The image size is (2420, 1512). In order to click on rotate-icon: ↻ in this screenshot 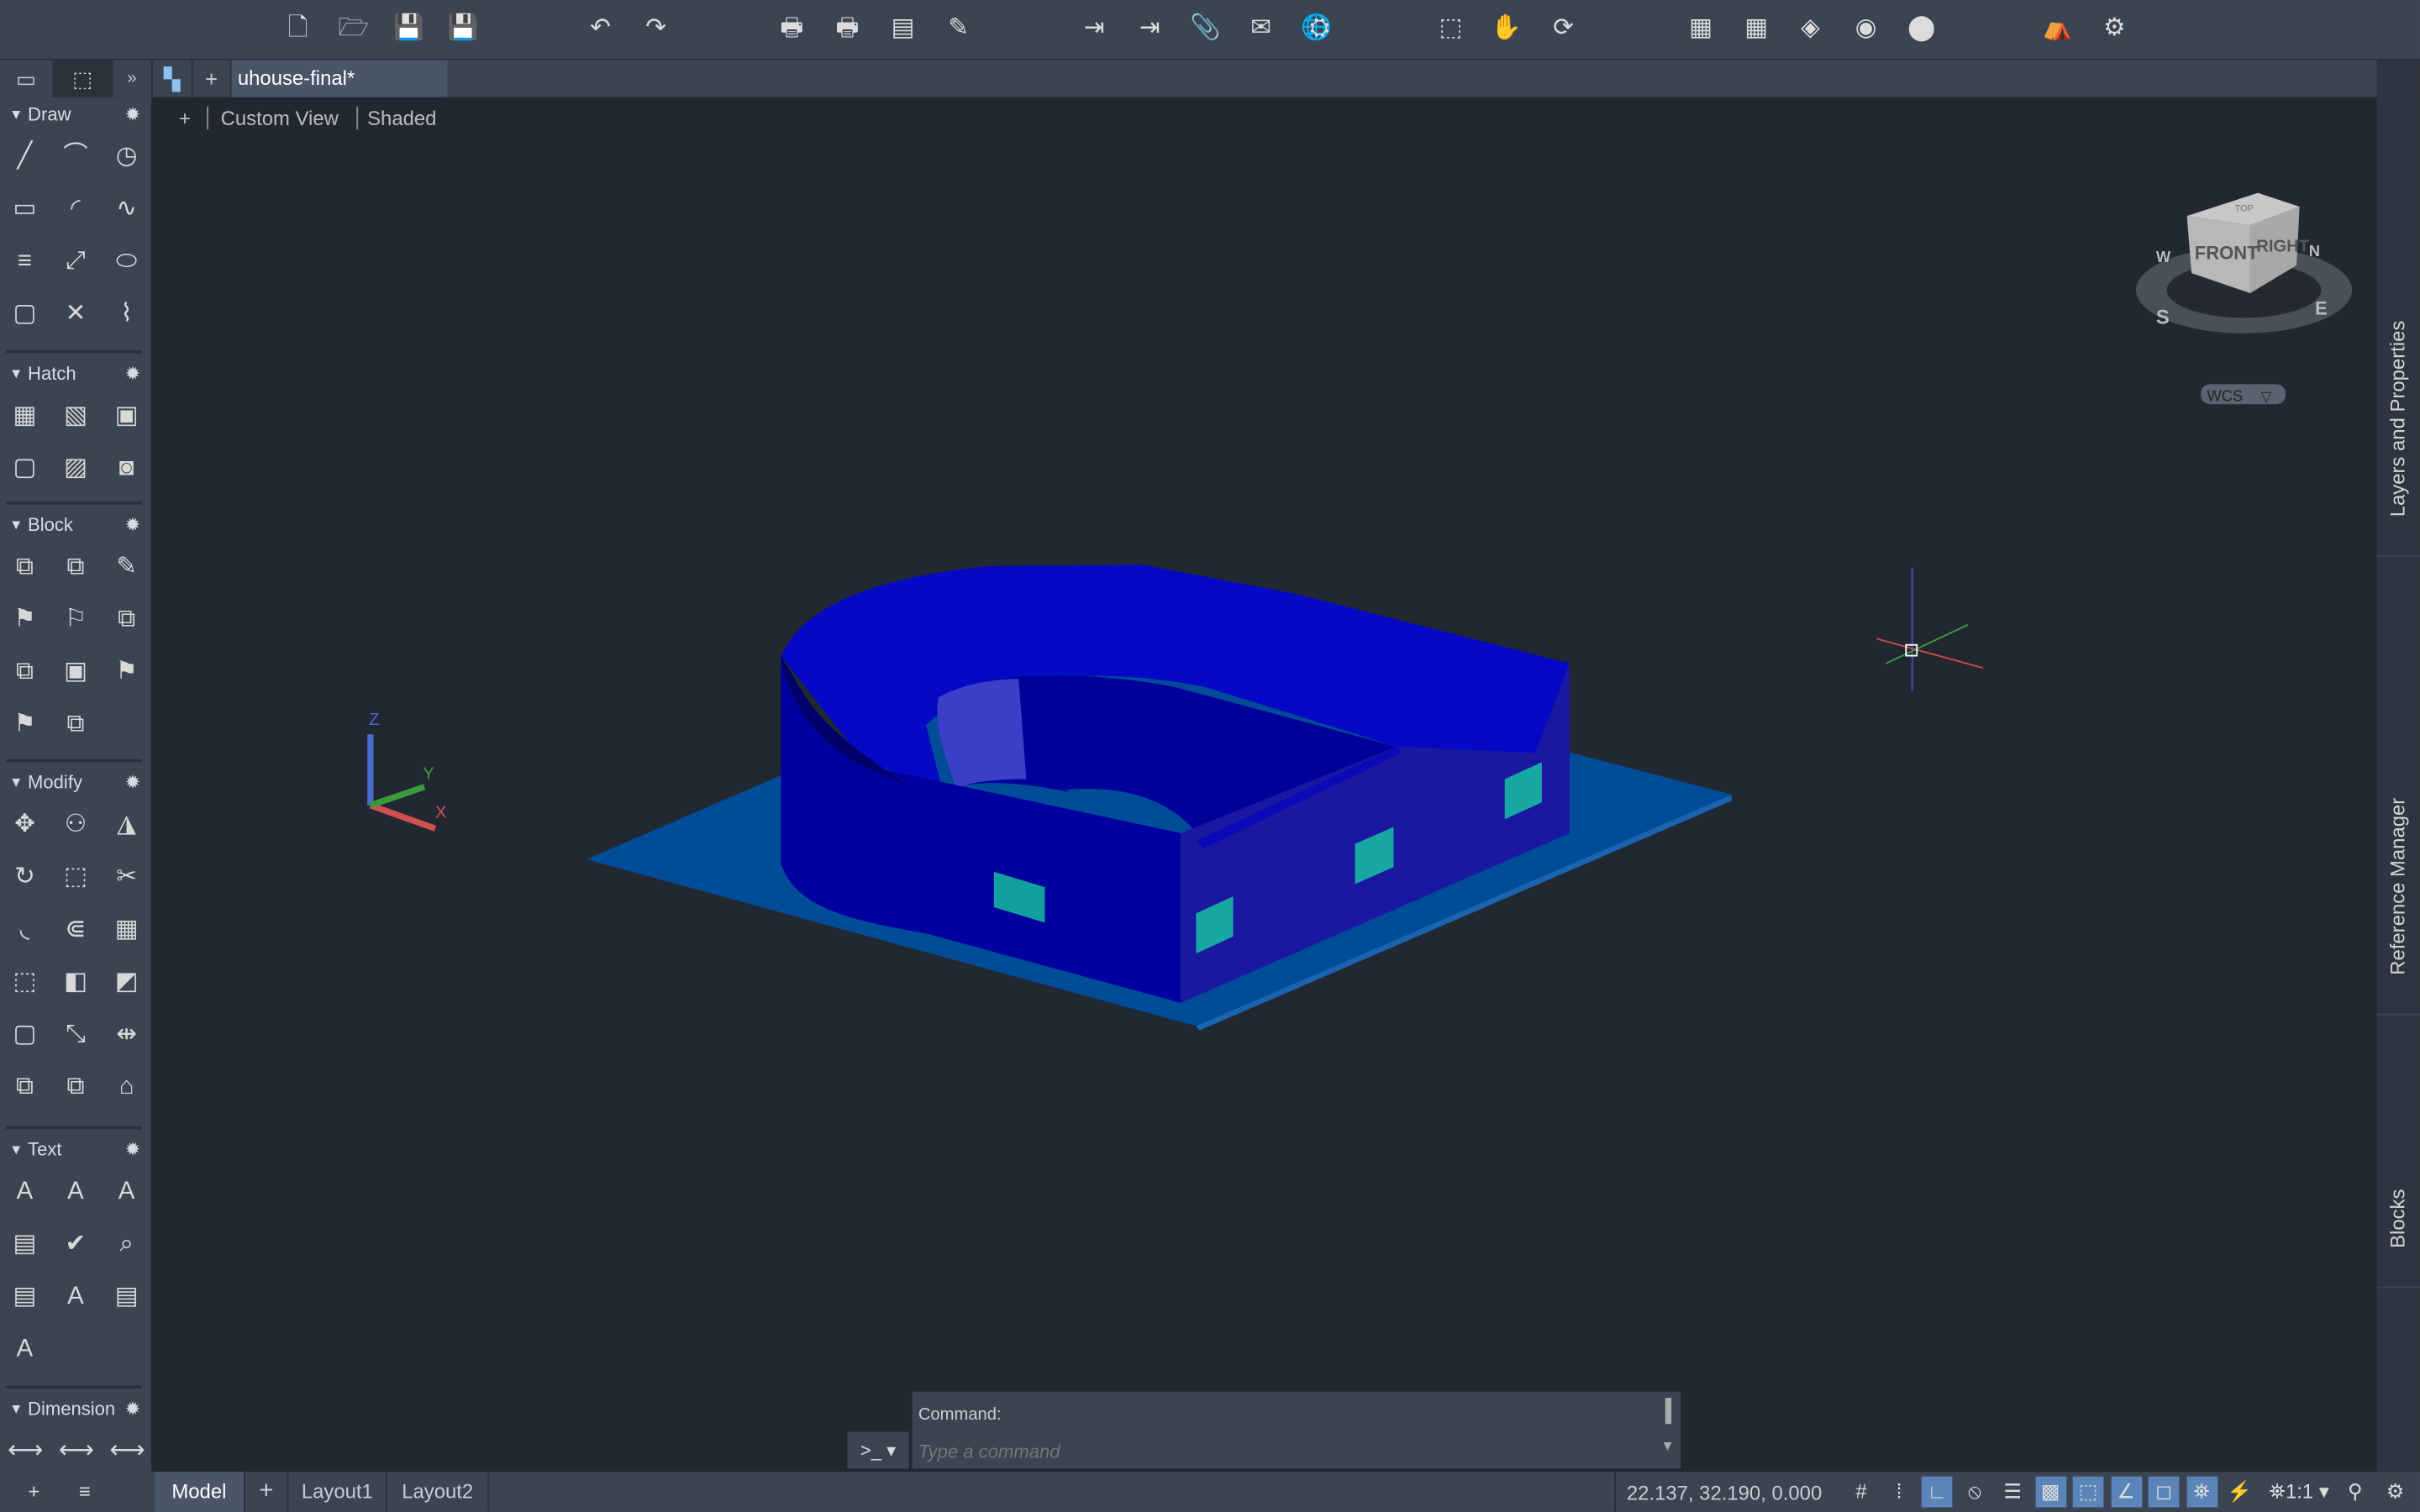, I will do `click(24, 878)`.